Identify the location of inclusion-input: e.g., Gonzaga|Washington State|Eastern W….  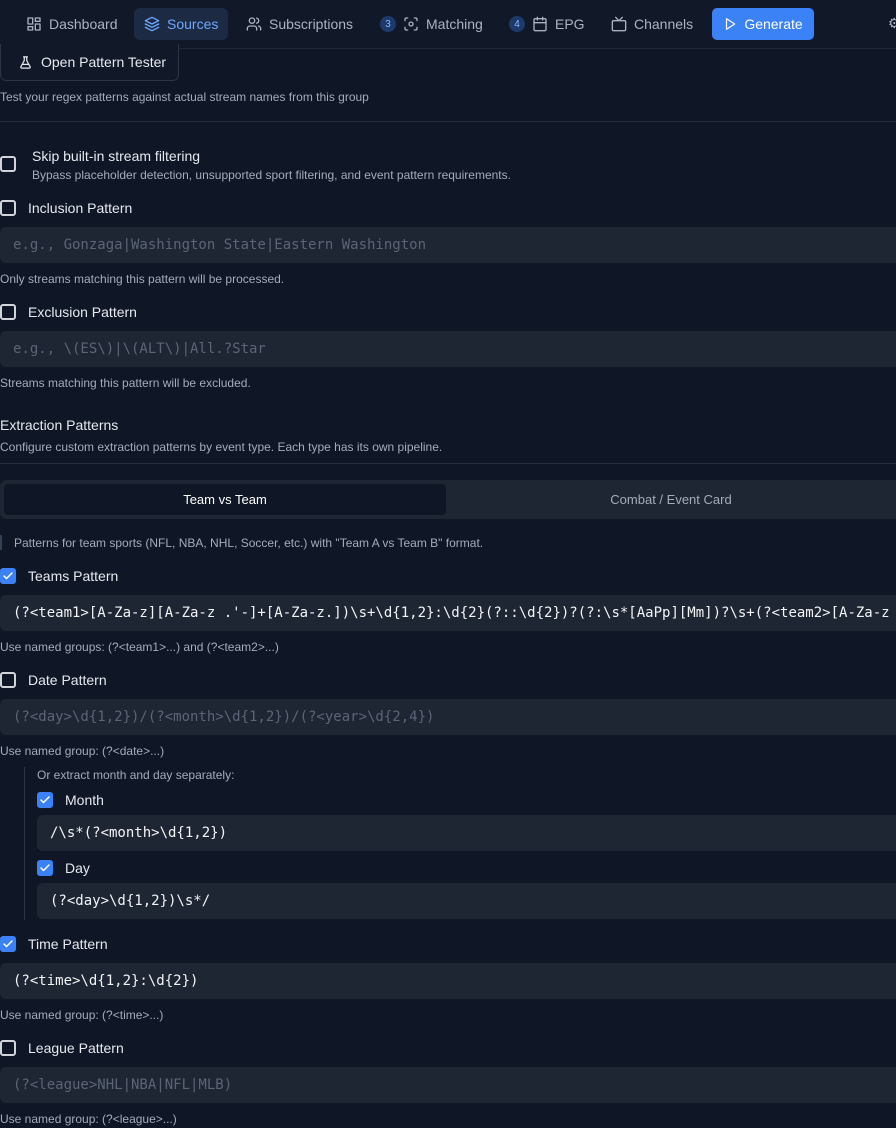
(448, 245).